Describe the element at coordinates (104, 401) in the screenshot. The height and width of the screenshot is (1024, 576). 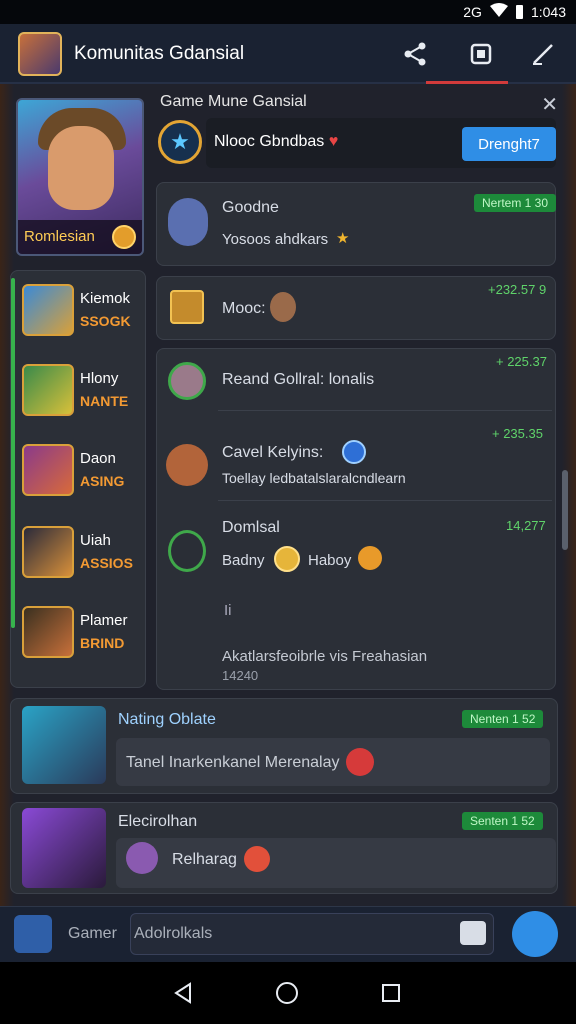
I see `sidebar-item-sub: NANTE` at that location.